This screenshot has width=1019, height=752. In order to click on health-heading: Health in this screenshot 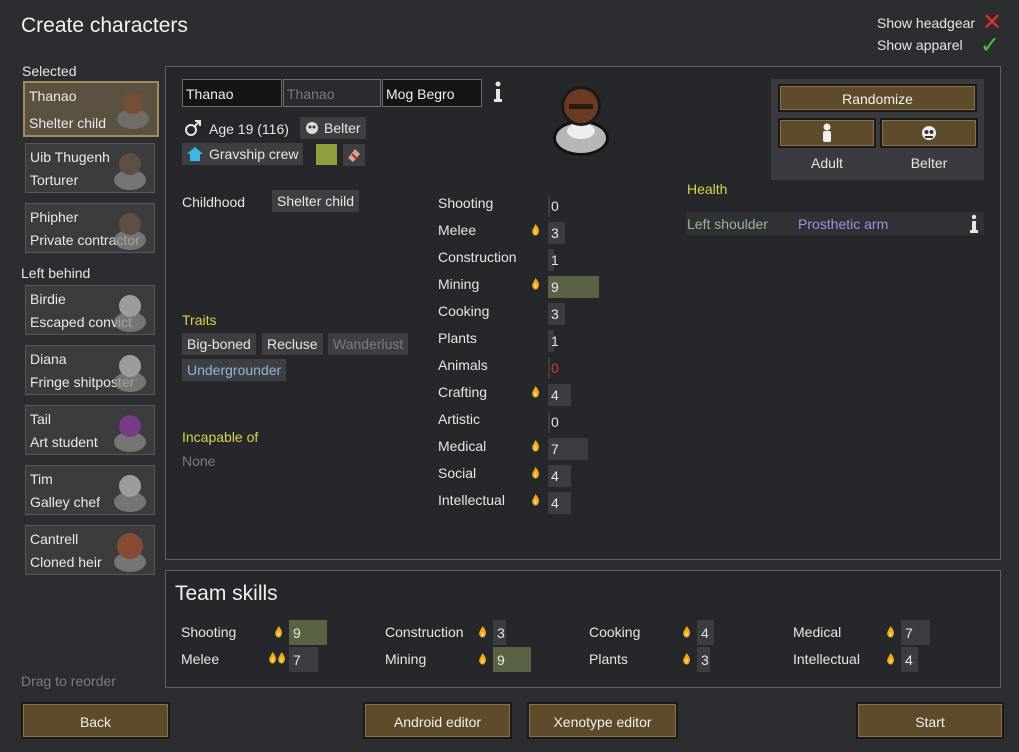, I will do `click(707, 189)`.